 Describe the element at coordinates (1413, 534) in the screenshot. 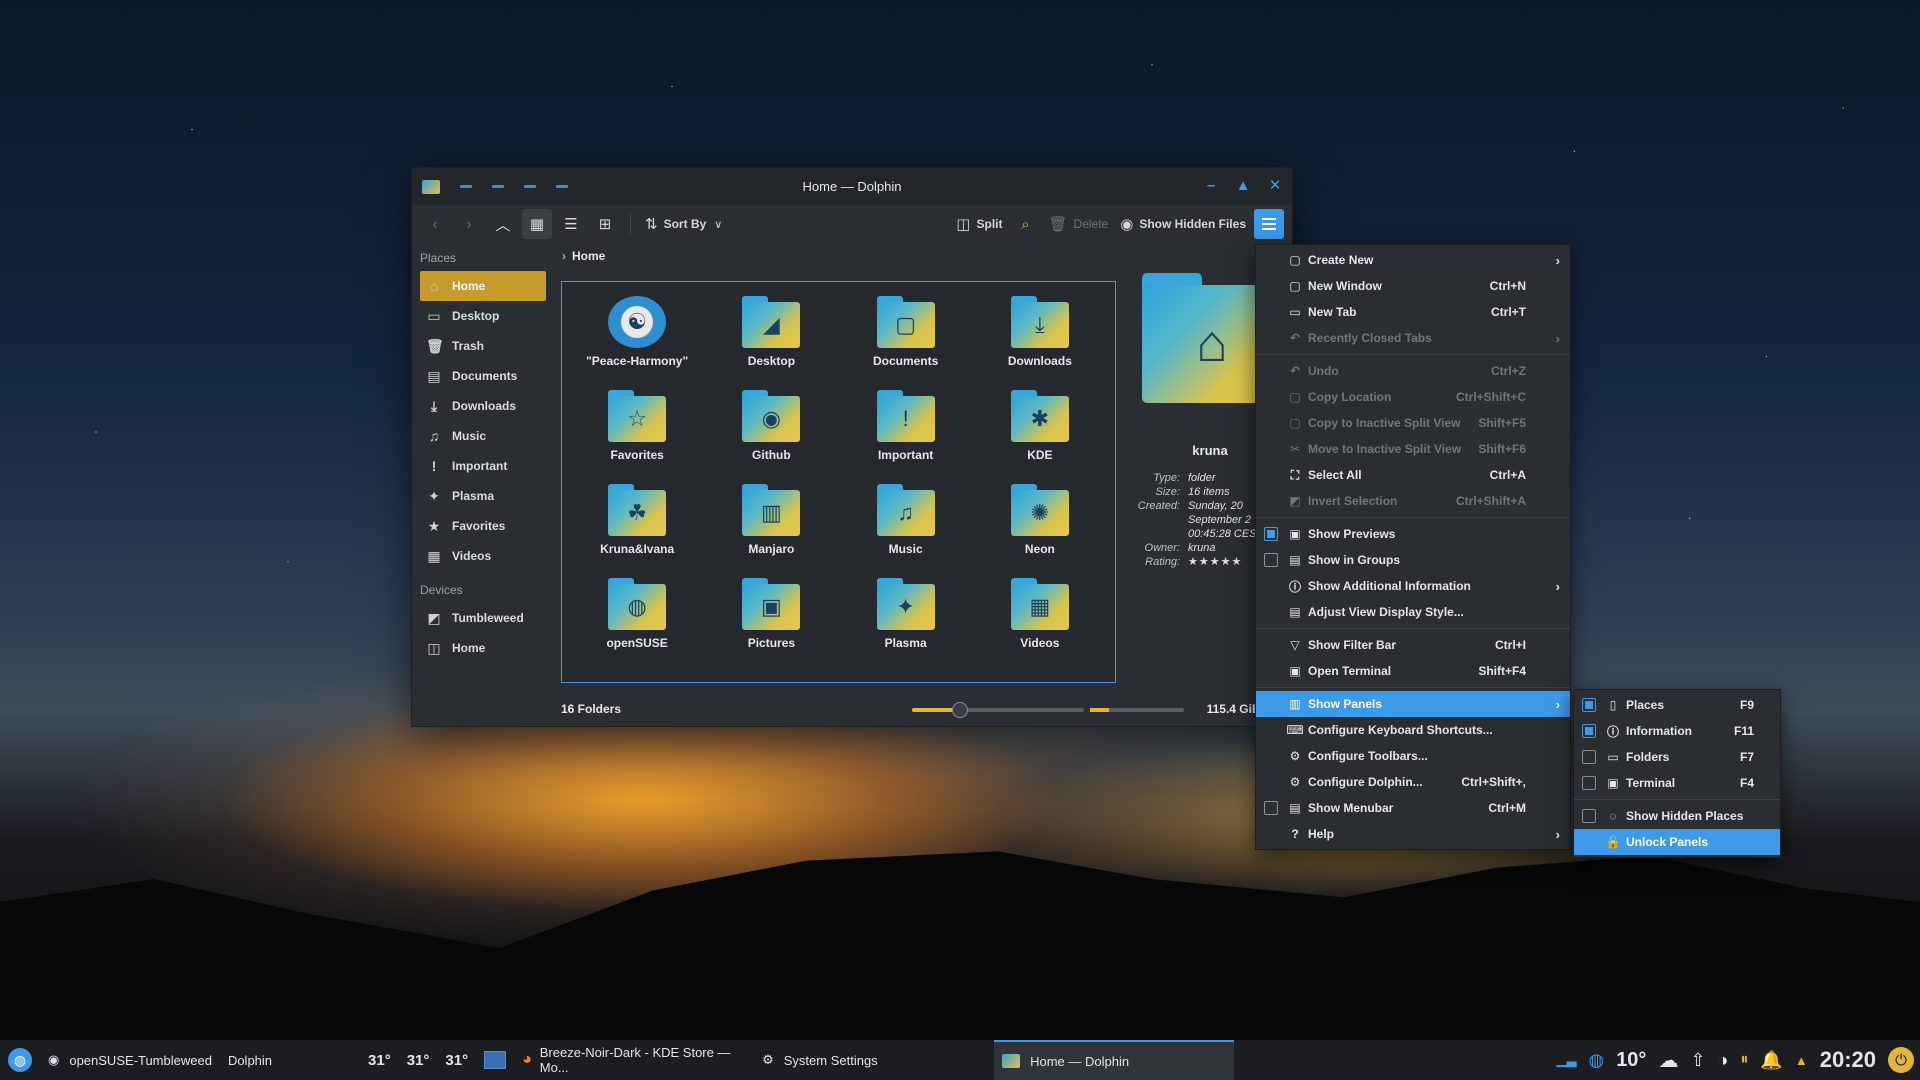

I see `menu-item-show-previews: ▣ Show Previews` at that location.